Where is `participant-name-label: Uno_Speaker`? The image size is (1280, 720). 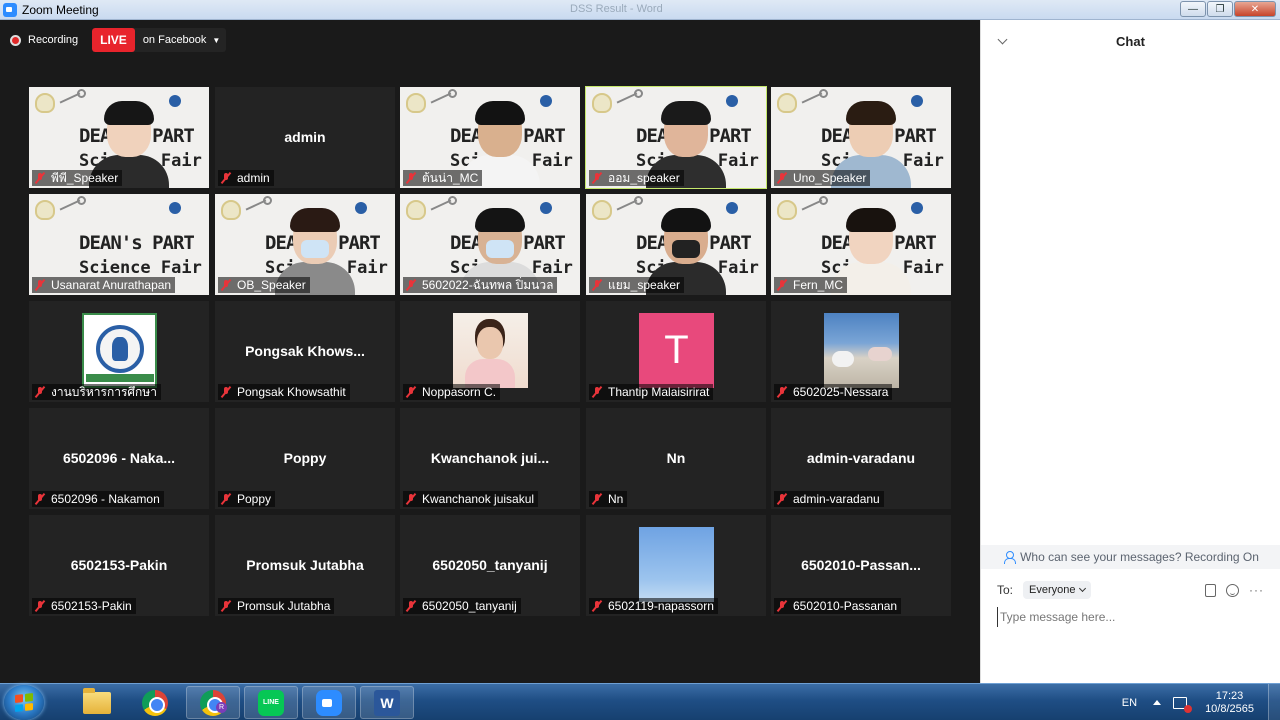
participant-name-label: Uno_Speaker is located at coordinates (822, 178).